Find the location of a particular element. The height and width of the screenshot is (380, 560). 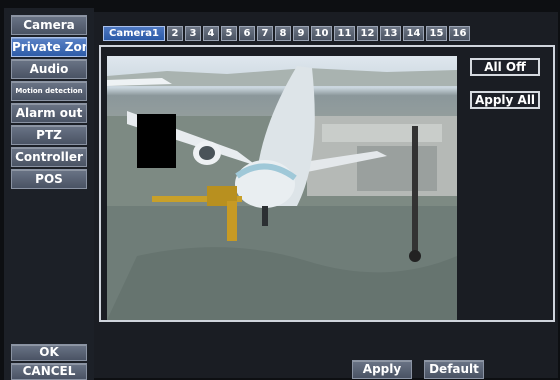

tab-camera-9: 9 is located at coordinates (301, 33).